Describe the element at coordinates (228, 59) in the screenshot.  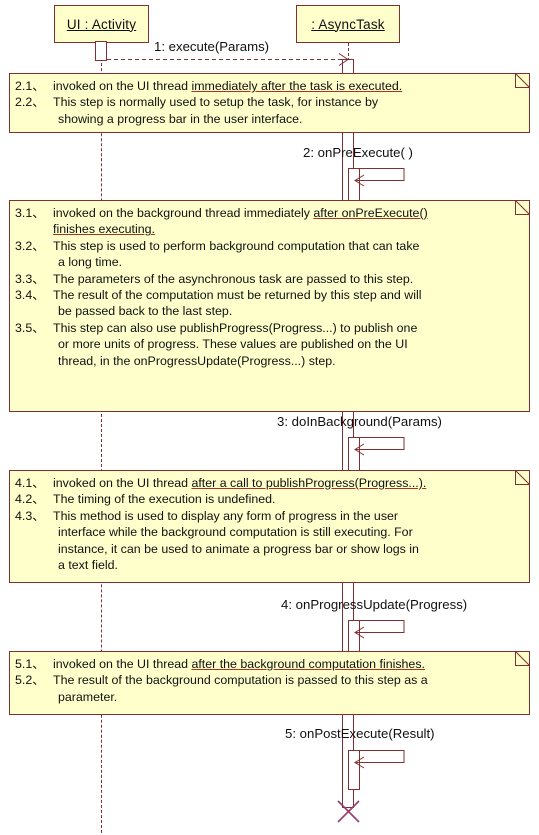
I see `message-arrow-execute` at that location.